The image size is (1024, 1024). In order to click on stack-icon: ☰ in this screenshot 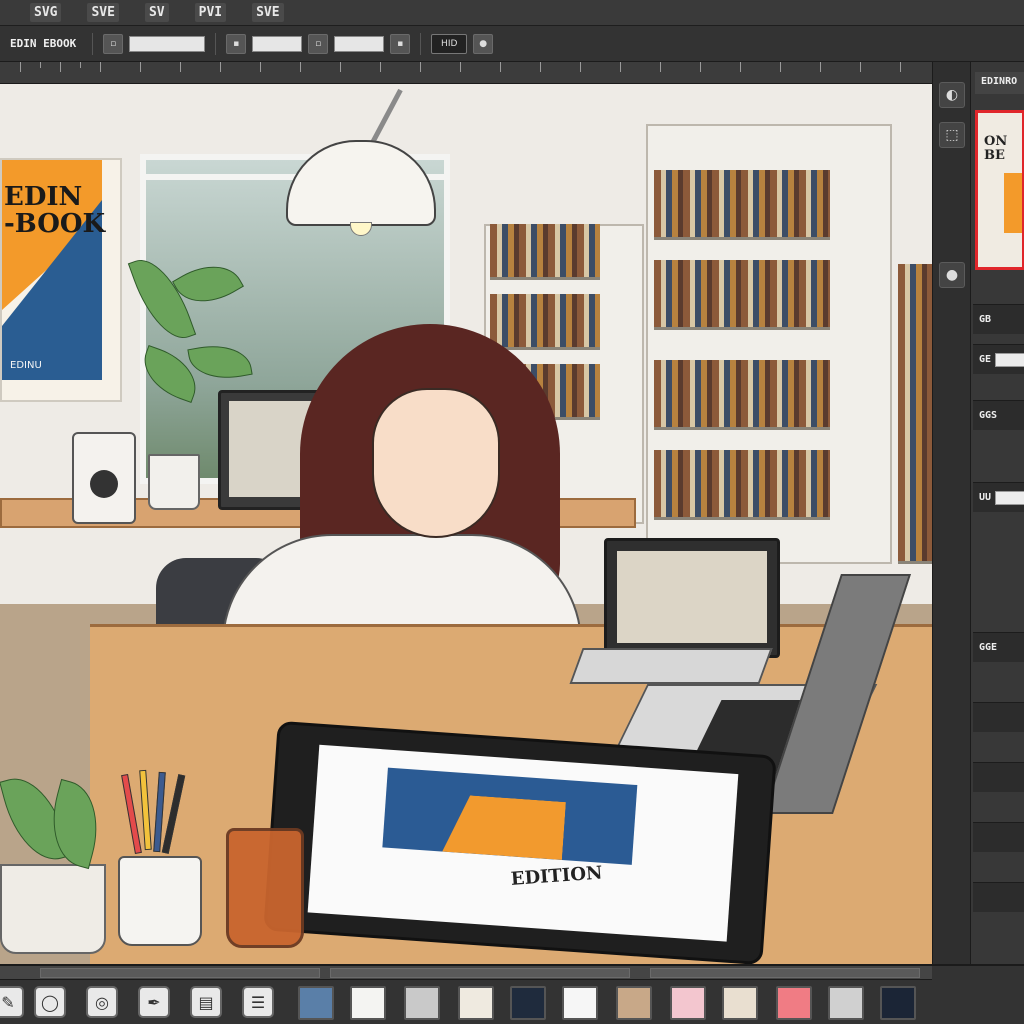, I will do `click(258, 1002)`.